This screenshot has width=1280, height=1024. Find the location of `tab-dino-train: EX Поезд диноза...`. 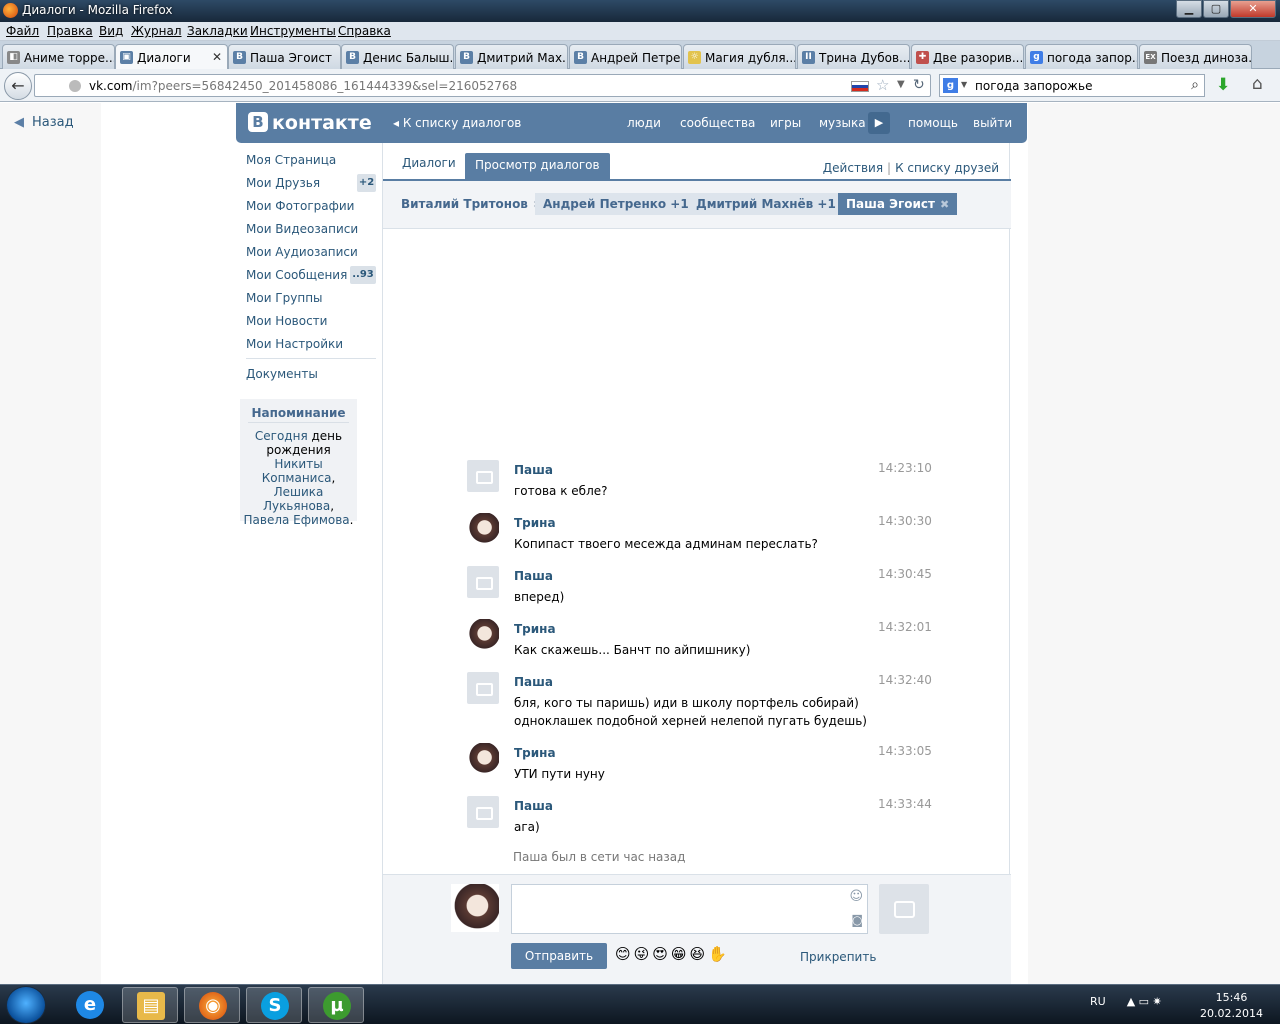

tab-dino-train: EX Поезд диноза... is located at coordinates (1195, 56).